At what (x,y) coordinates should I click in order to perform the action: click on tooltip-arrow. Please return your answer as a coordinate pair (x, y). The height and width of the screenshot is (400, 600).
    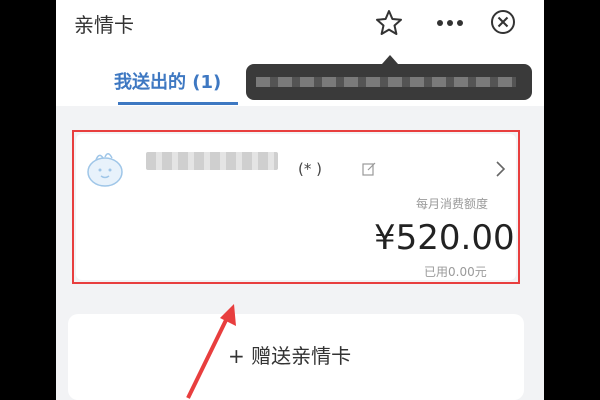
    Looking at the image, I should click on (390, 59).